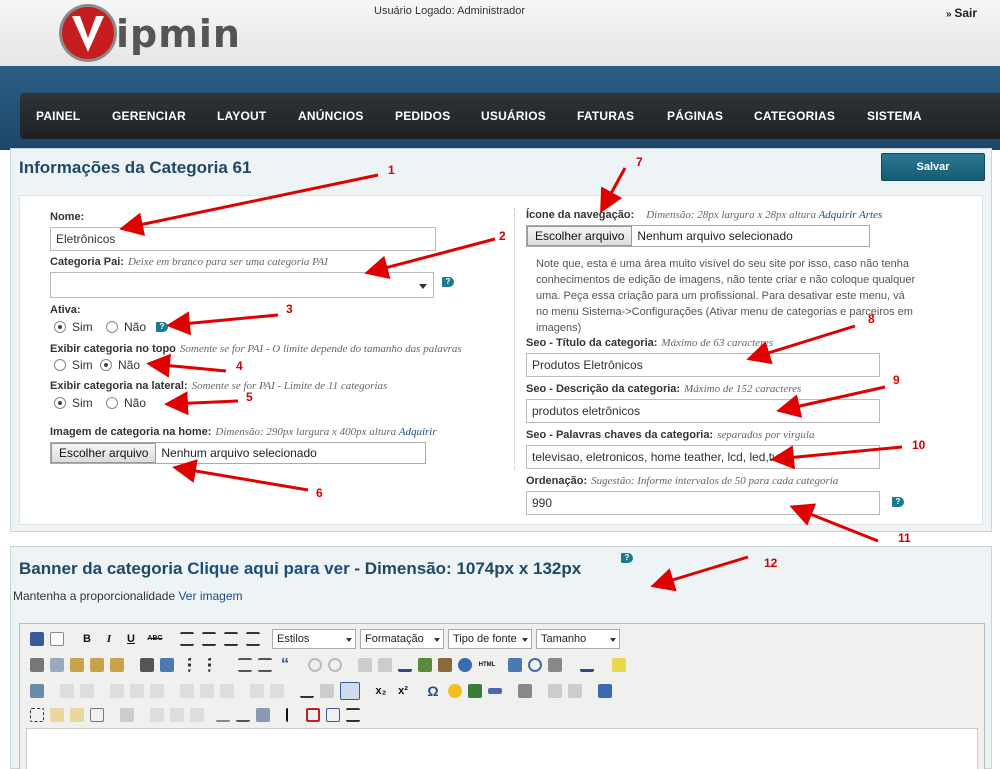  I want to click on highlight-color-icon, so click(619, 665).